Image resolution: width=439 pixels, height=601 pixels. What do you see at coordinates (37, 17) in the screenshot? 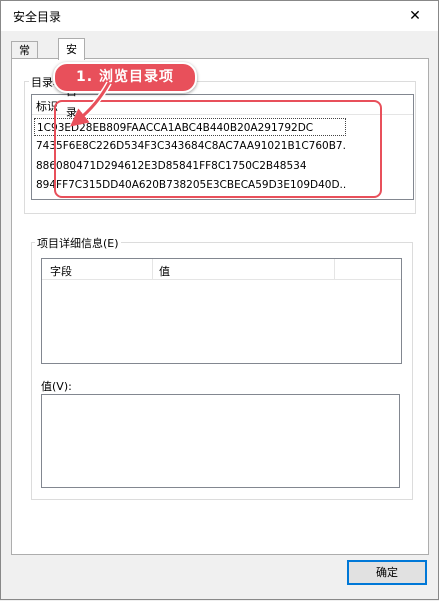
I see `window-title: 安全目录` at bounding box center [37, 17].